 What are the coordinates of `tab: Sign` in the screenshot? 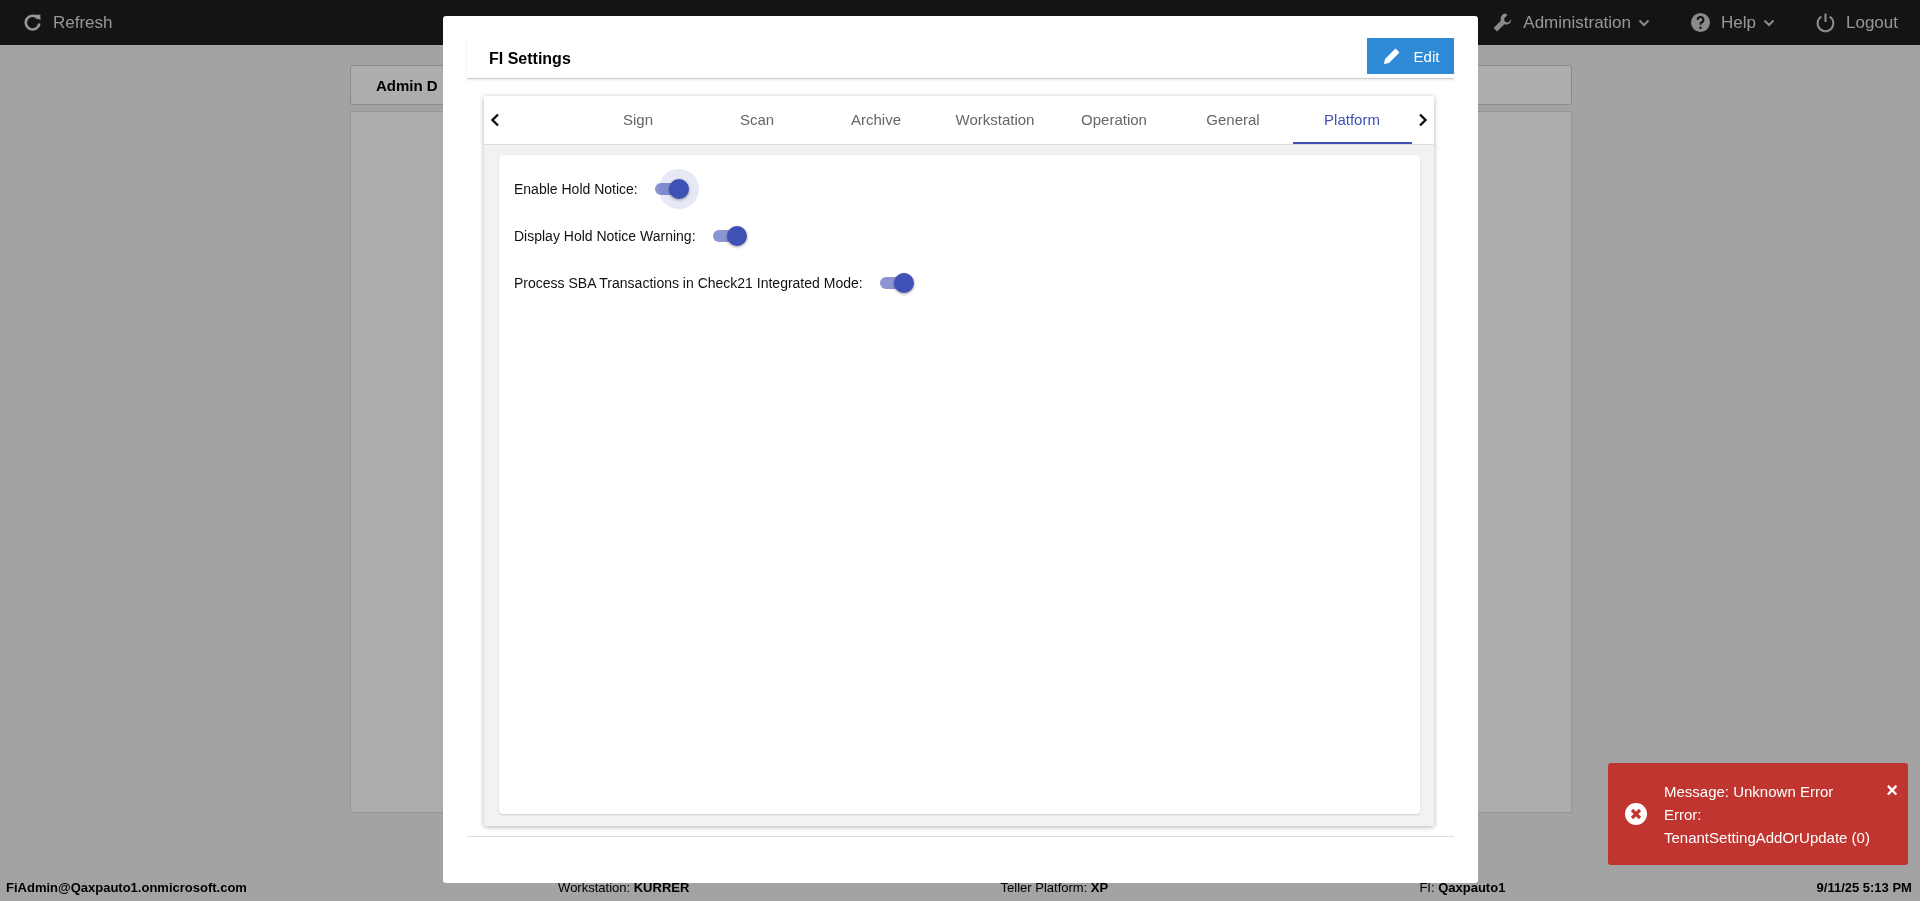 It's located at (638, 120).